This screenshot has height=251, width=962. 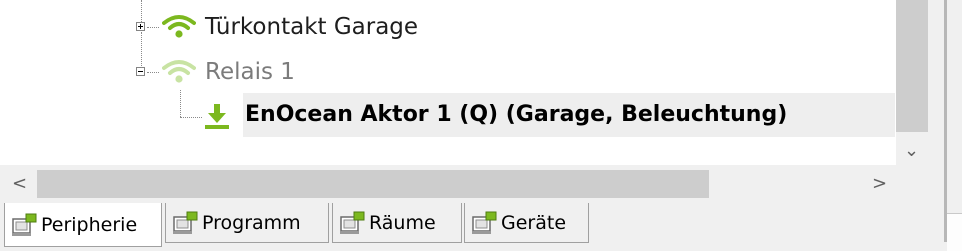 What do you see at coordinates (311, 27) in the screenshot?
I see `tree-node-turkontakt-garage: Türkontakt Garage` at bounding box center [311, 27].